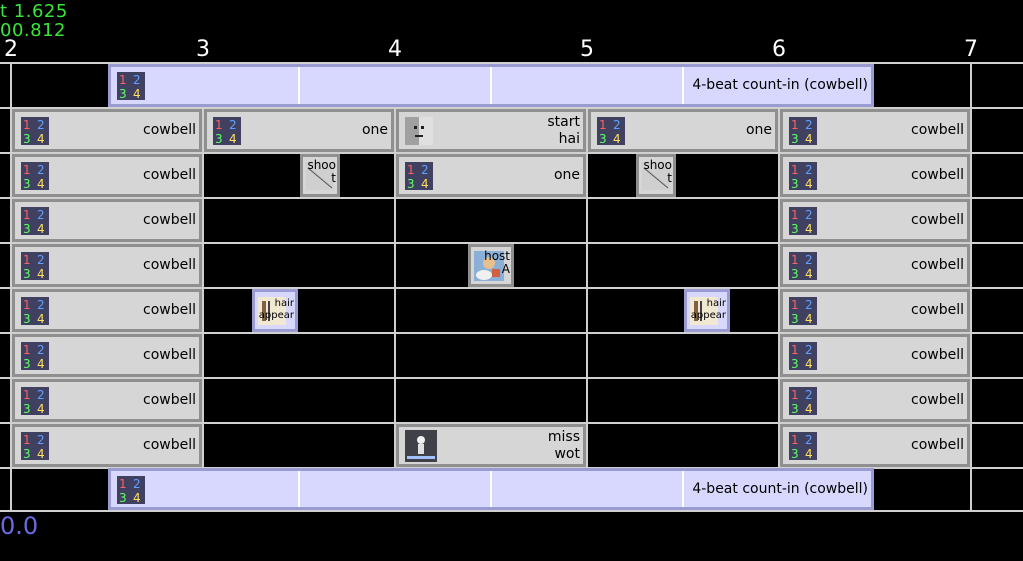 This screenshot has width=1023, height=561. What do you see at coordinates (491, 445) in the screenshot?
I see `miss-wot-block: miss wot` at bounding box center [491, 445].